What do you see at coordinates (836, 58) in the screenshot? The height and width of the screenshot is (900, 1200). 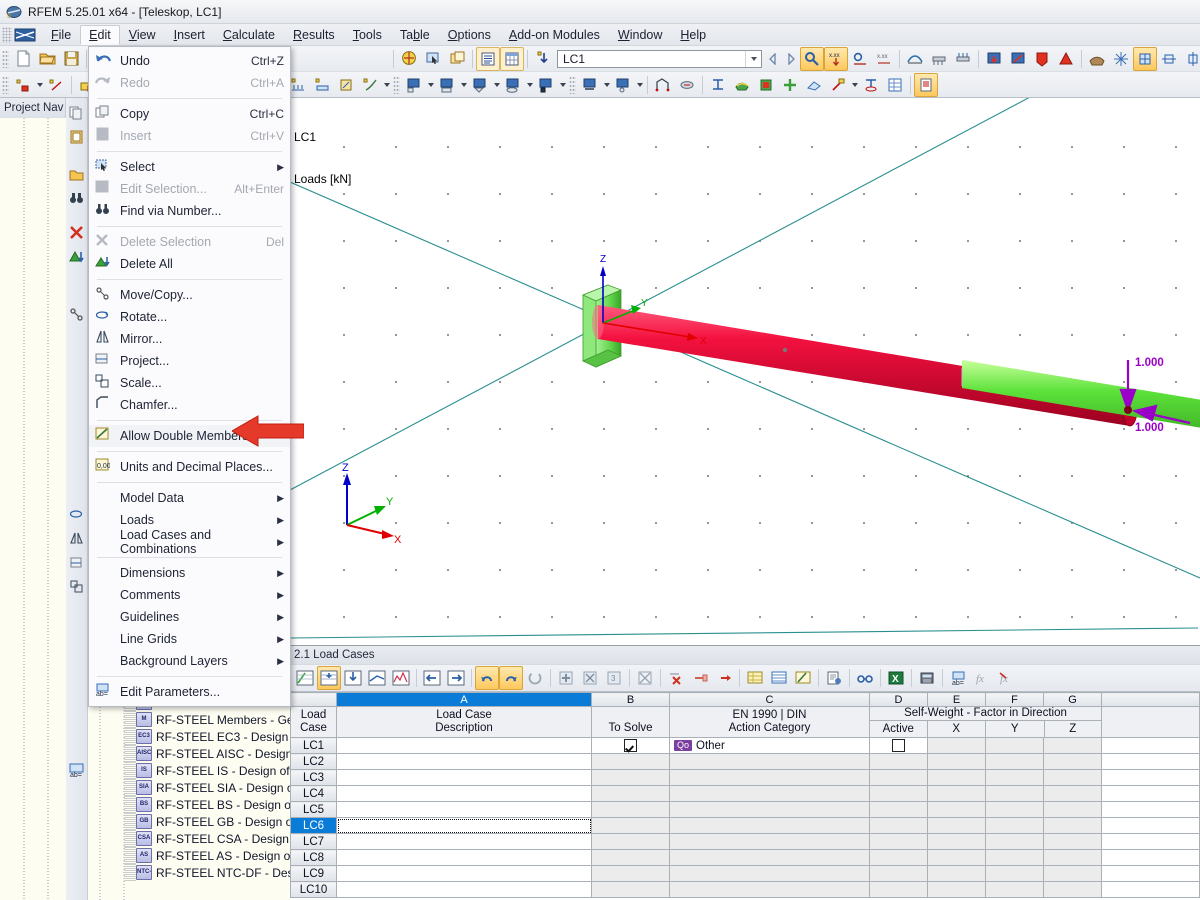 I see `result-values-icon: x.xx` at bounding box center [836, 58].